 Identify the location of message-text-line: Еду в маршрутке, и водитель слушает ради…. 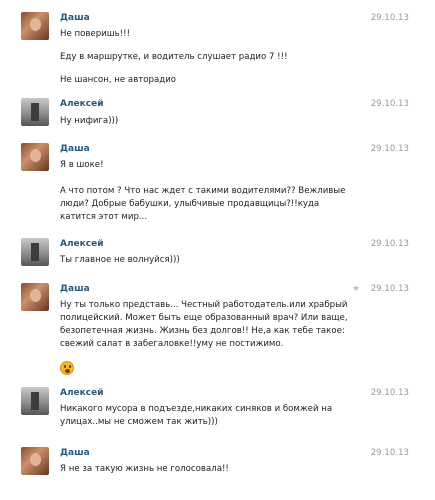
(174, 57).